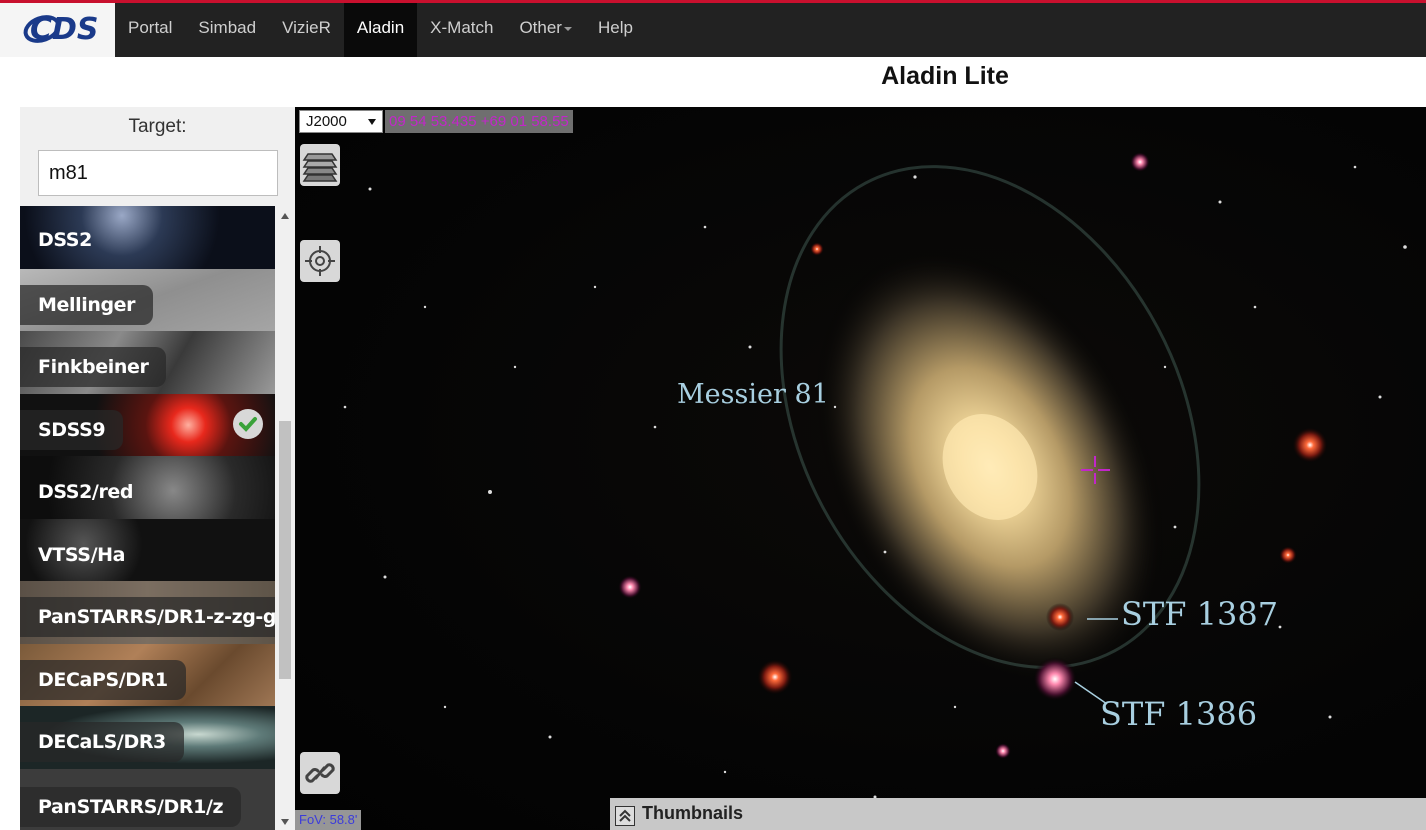  I want to click on survey-label: PanSTARRS/DR1-z-zg-g, so click(147, 617).